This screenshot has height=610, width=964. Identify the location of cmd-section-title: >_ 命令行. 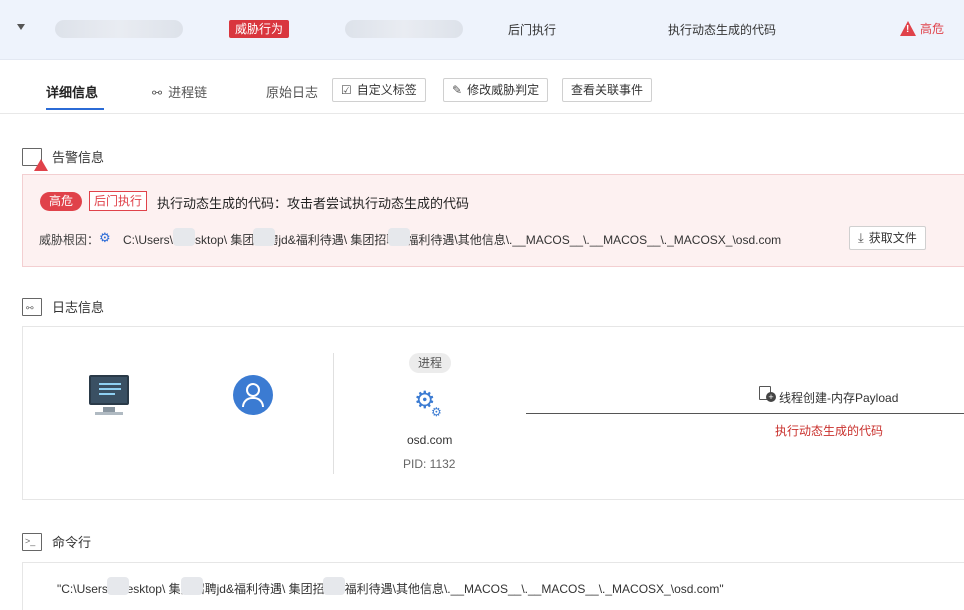
(56, 541).